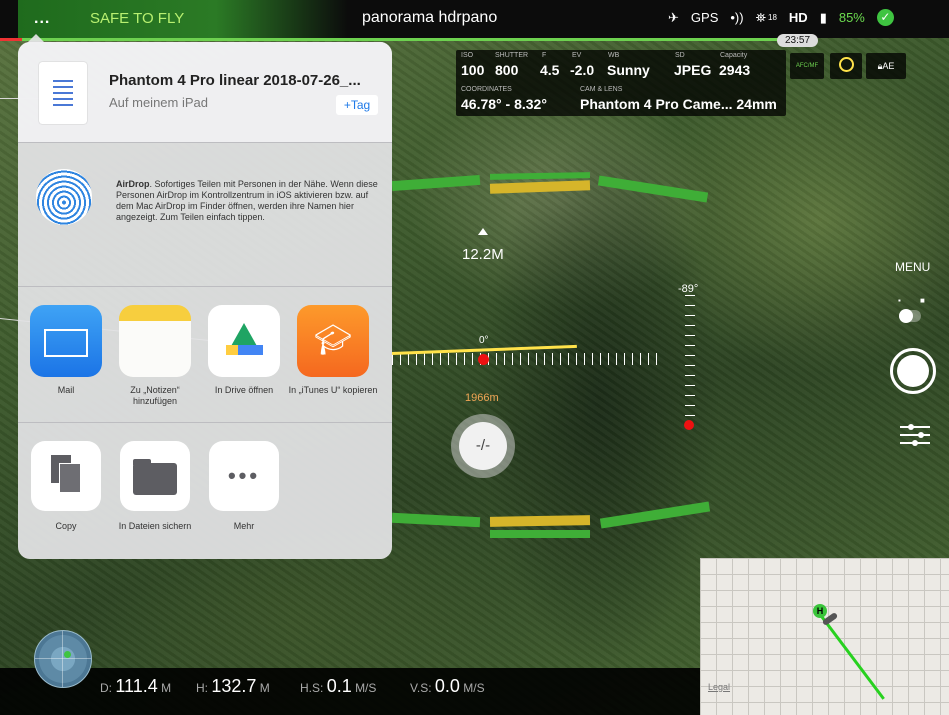 The image size is (949, 715). I want to click on itunes-u-icon: 🎓︎, so click(333, 341).